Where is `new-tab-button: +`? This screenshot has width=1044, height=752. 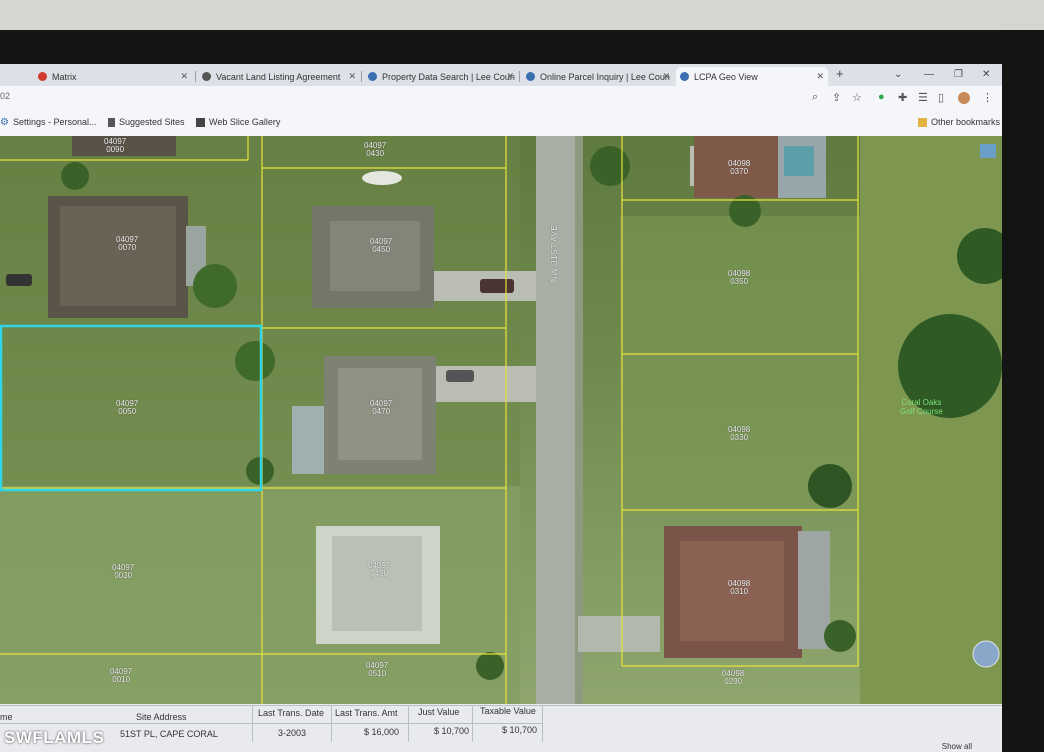 new-tab-button: + is located at coordinates (840, 73).